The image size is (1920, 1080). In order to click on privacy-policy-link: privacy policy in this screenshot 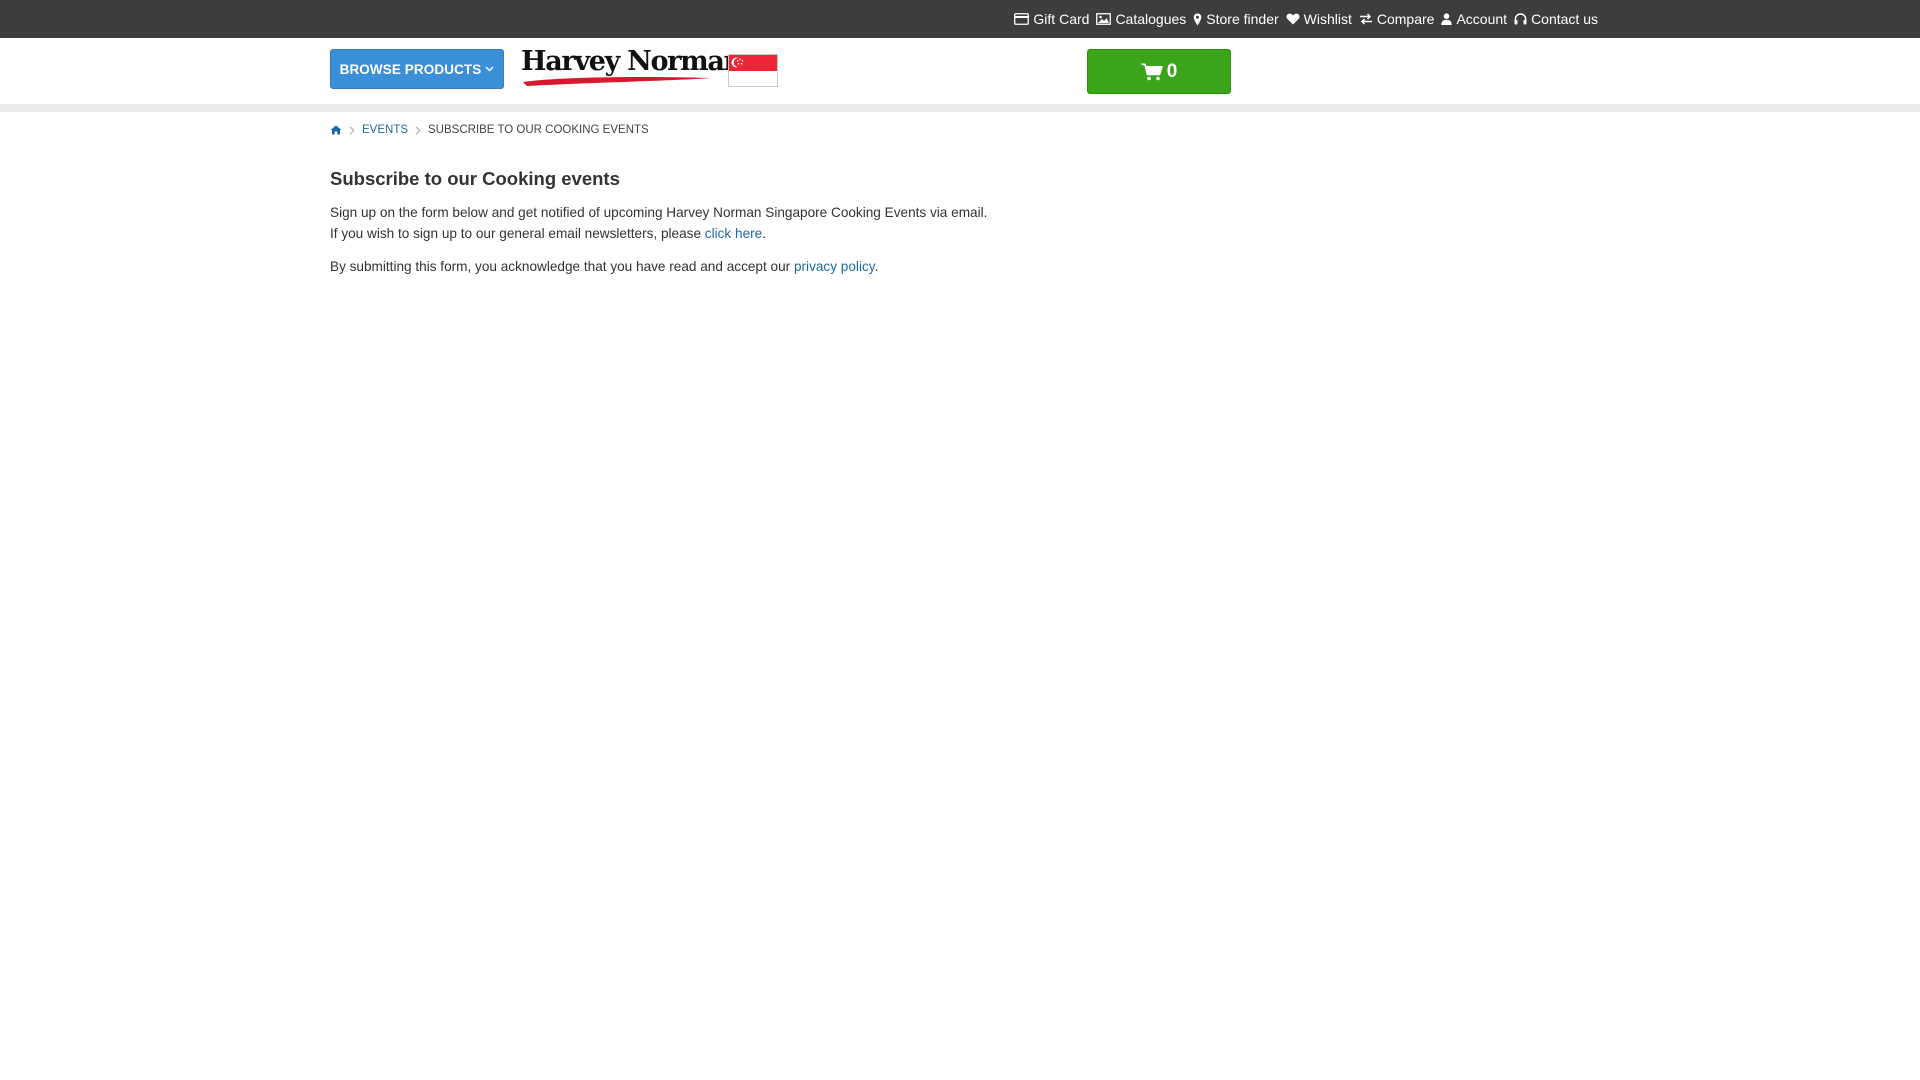, I will do `click(834, 266)`.